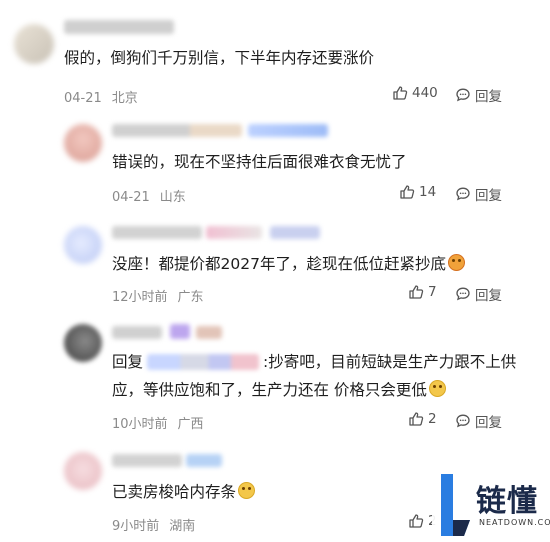 This screenshot has height=542, width=550. What do you see at coordinates (514, 522) in the screenshot?
I see `watermark-domain: NEATDOWN.COM` at bounding box center [514, 522].